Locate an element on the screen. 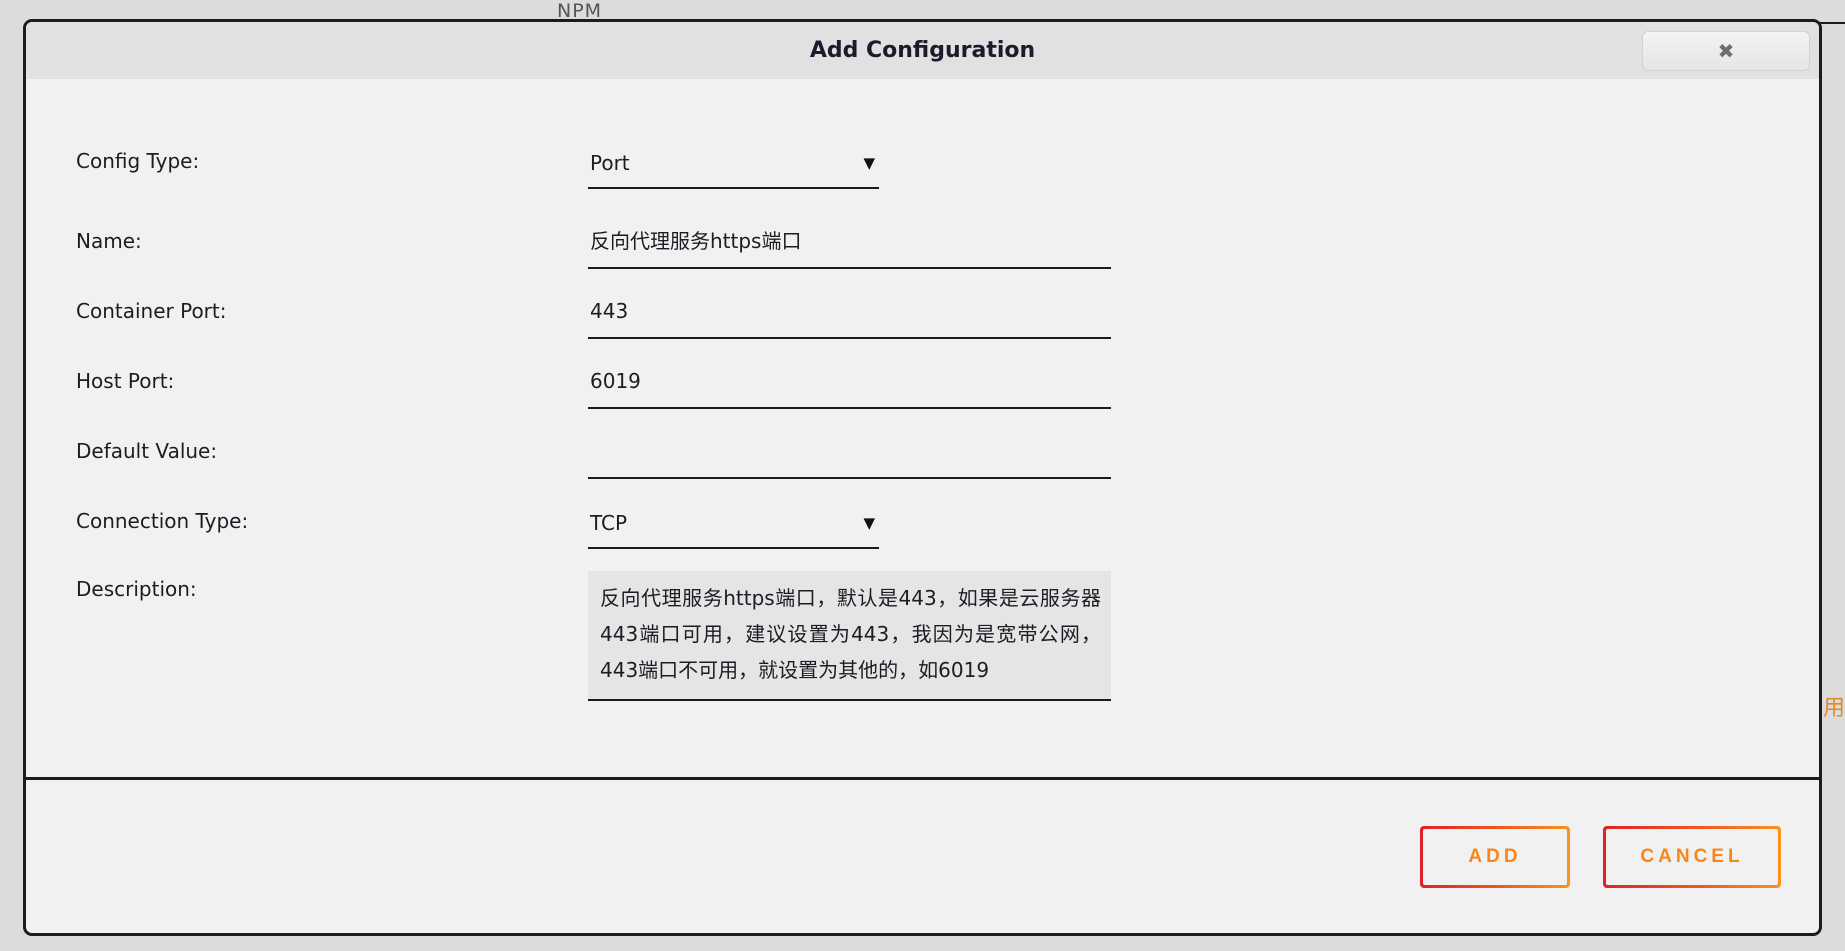  label-config-type: Config Type: is located at coordinates (138, 161).